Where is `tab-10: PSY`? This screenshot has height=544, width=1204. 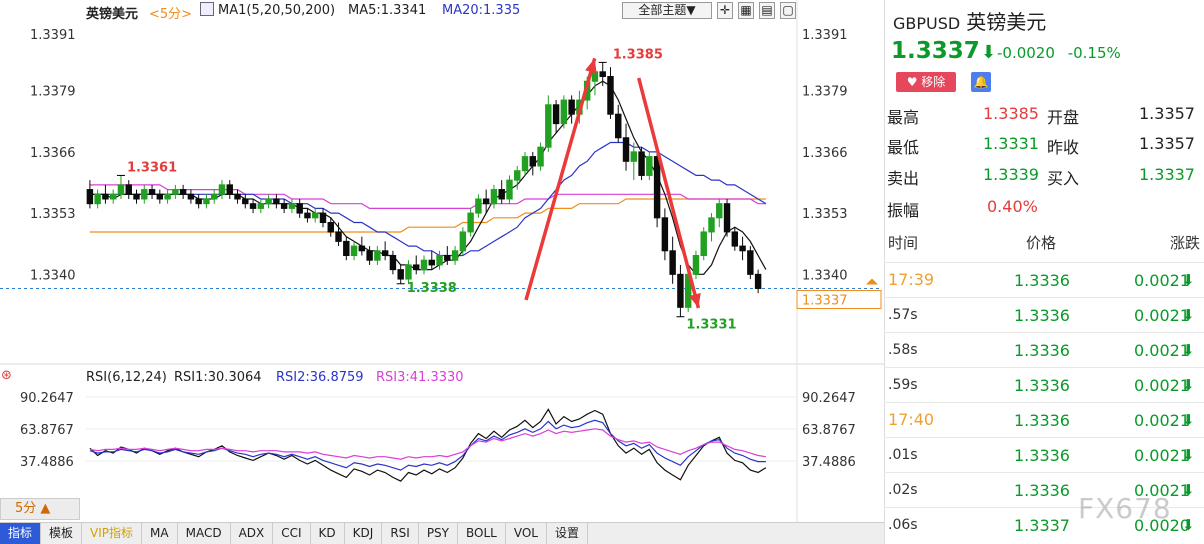 tab-10: PSY is located at coordinates (438, 533).